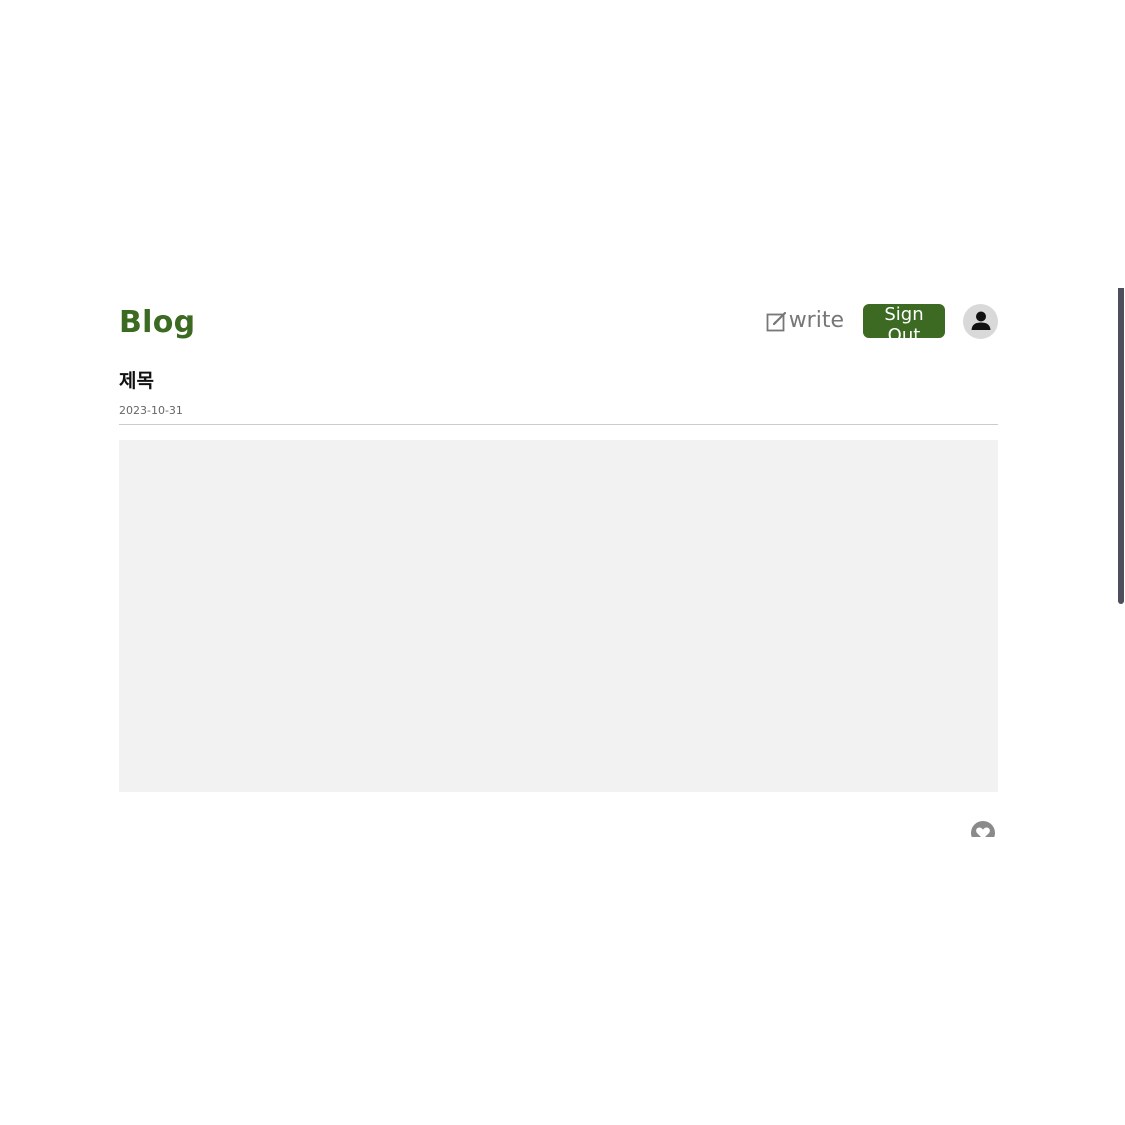  Describe the element at coordinates (816, 320) in the screenshot. I see `write-label: write` at that location.